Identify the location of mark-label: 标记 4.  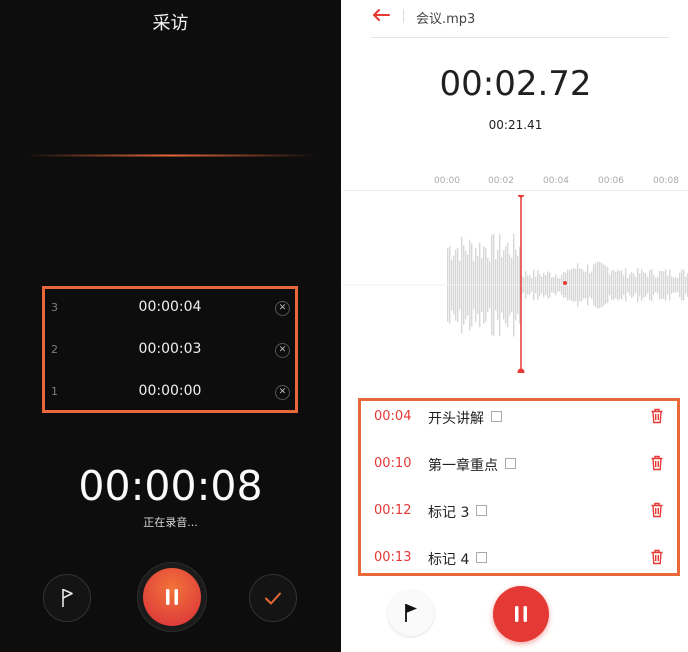
(449, 560).